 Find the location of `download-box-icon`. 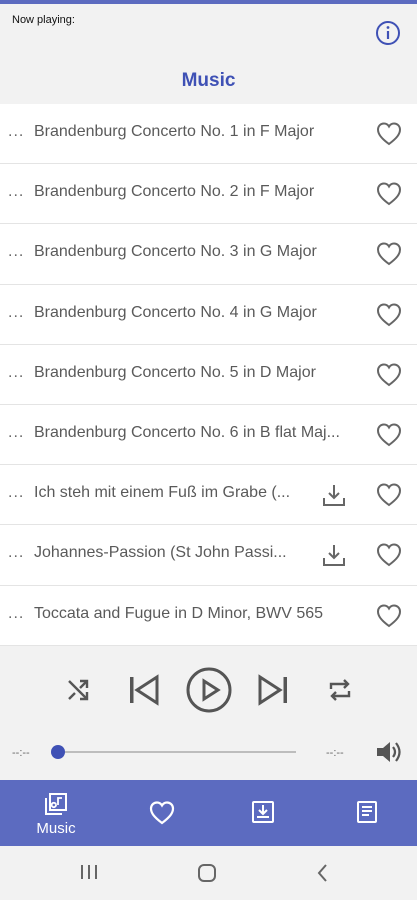

download-box-icon is located at coordinates (263, 812).